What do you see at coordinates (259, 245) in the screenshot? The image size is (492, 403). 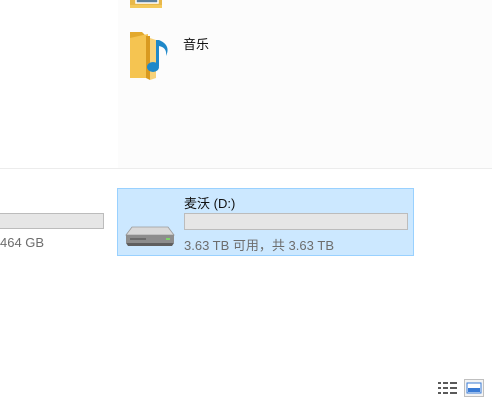 I see `drive-free-space-text: 3.63 TB 可用，共 3.63 TB` at bounding box center [259, 245].